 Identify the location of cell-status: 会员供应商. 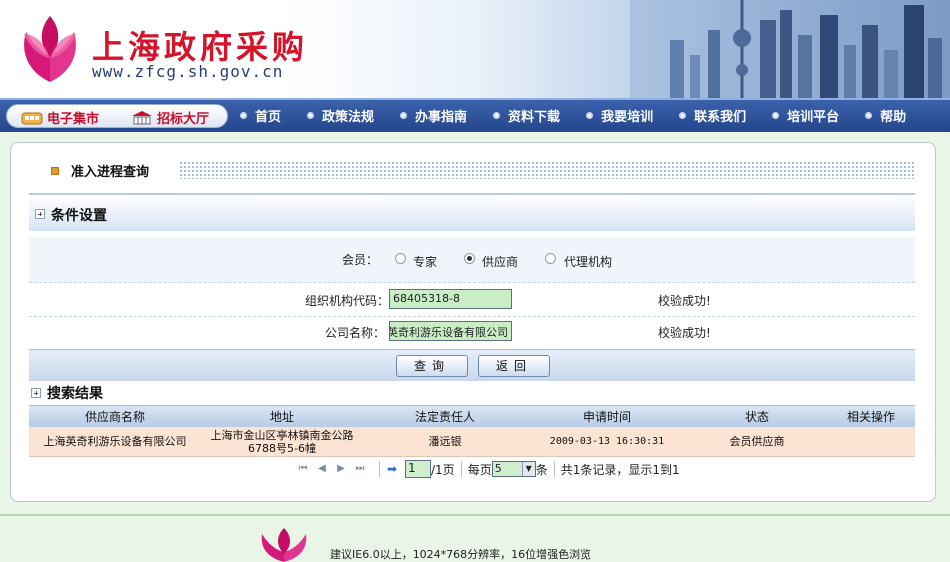
(757, 441).